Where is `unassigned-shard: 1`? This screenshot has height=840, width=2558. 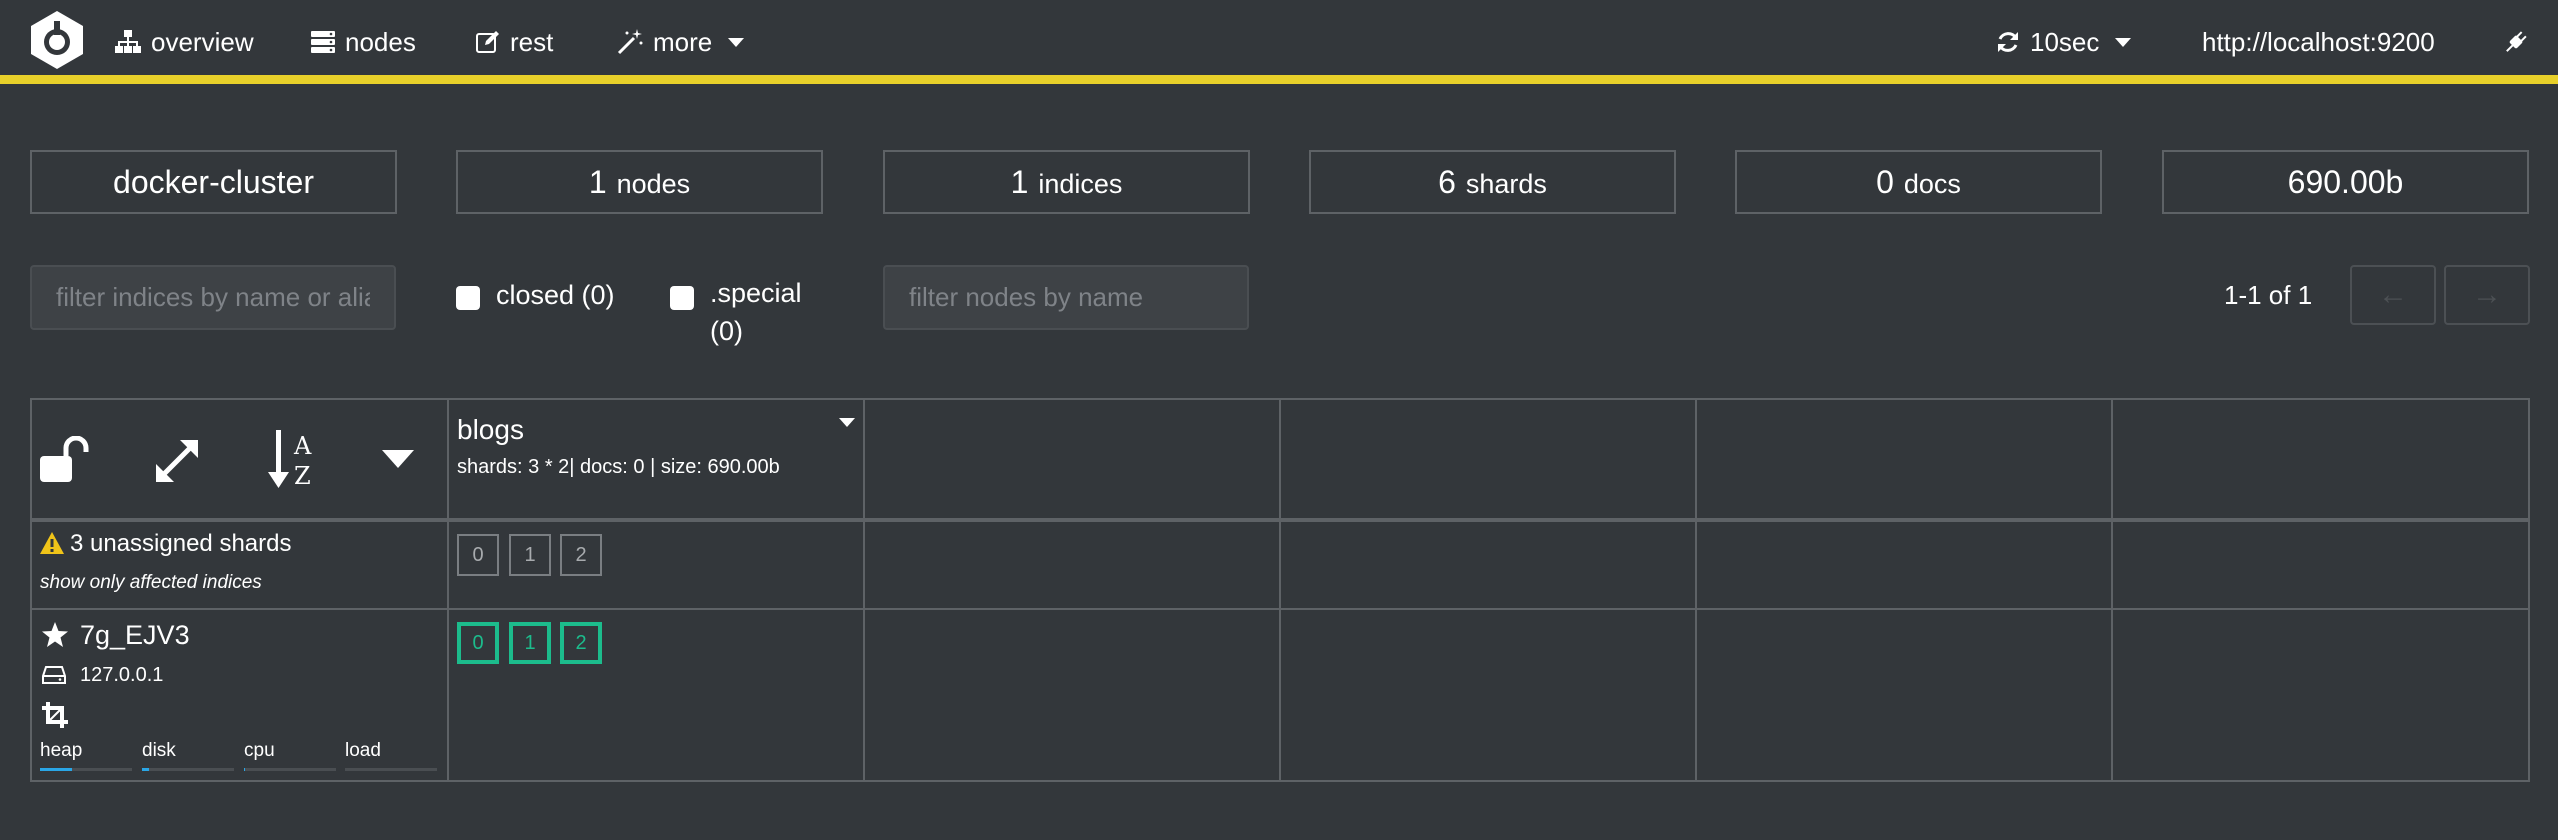
unassigned-shard: 1 is located at coordinates (530, 555).